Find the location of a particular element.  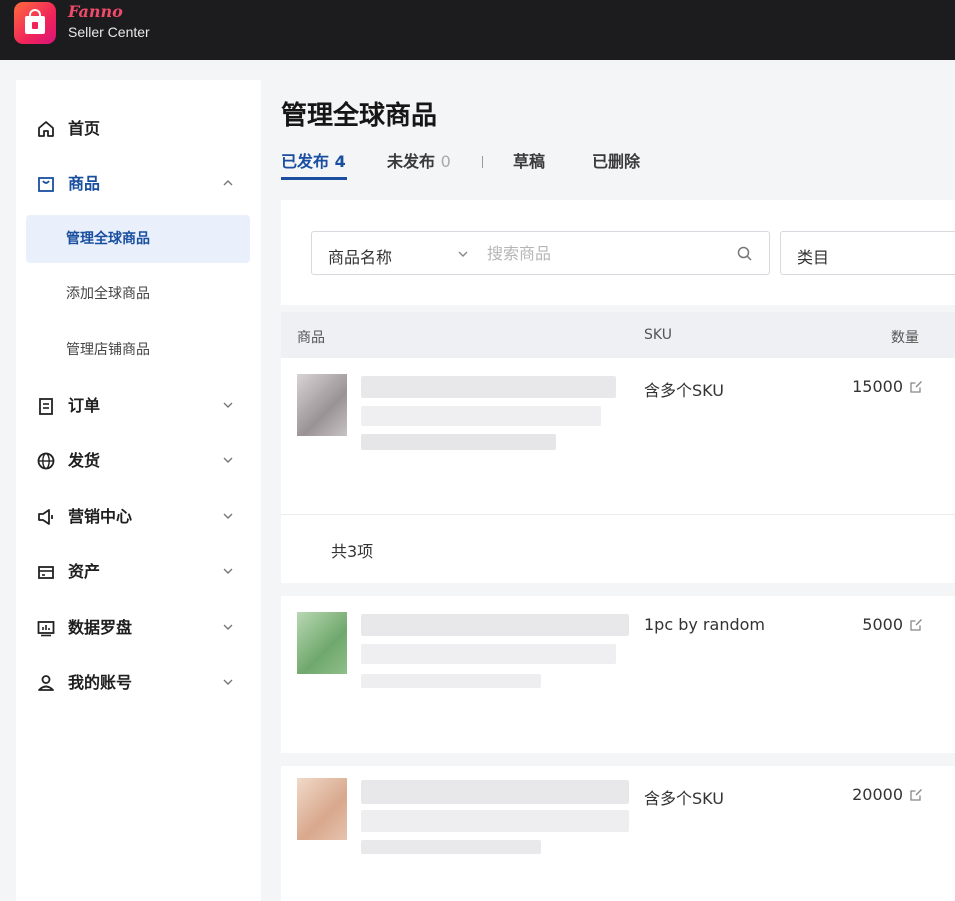

home-icon is located at coordinates (46, 129).